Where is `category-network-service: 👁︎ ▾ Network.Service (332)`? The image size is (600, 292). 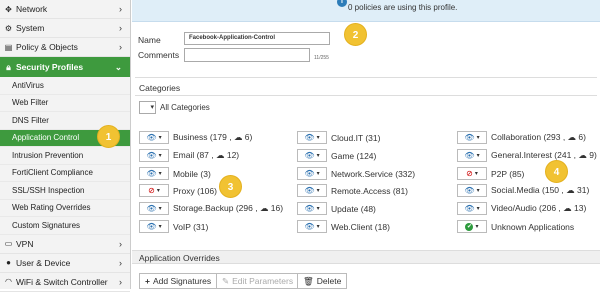 category-network-service: 👁︎ ▾ Network.Service (332) is located at coordinates (356, 173).